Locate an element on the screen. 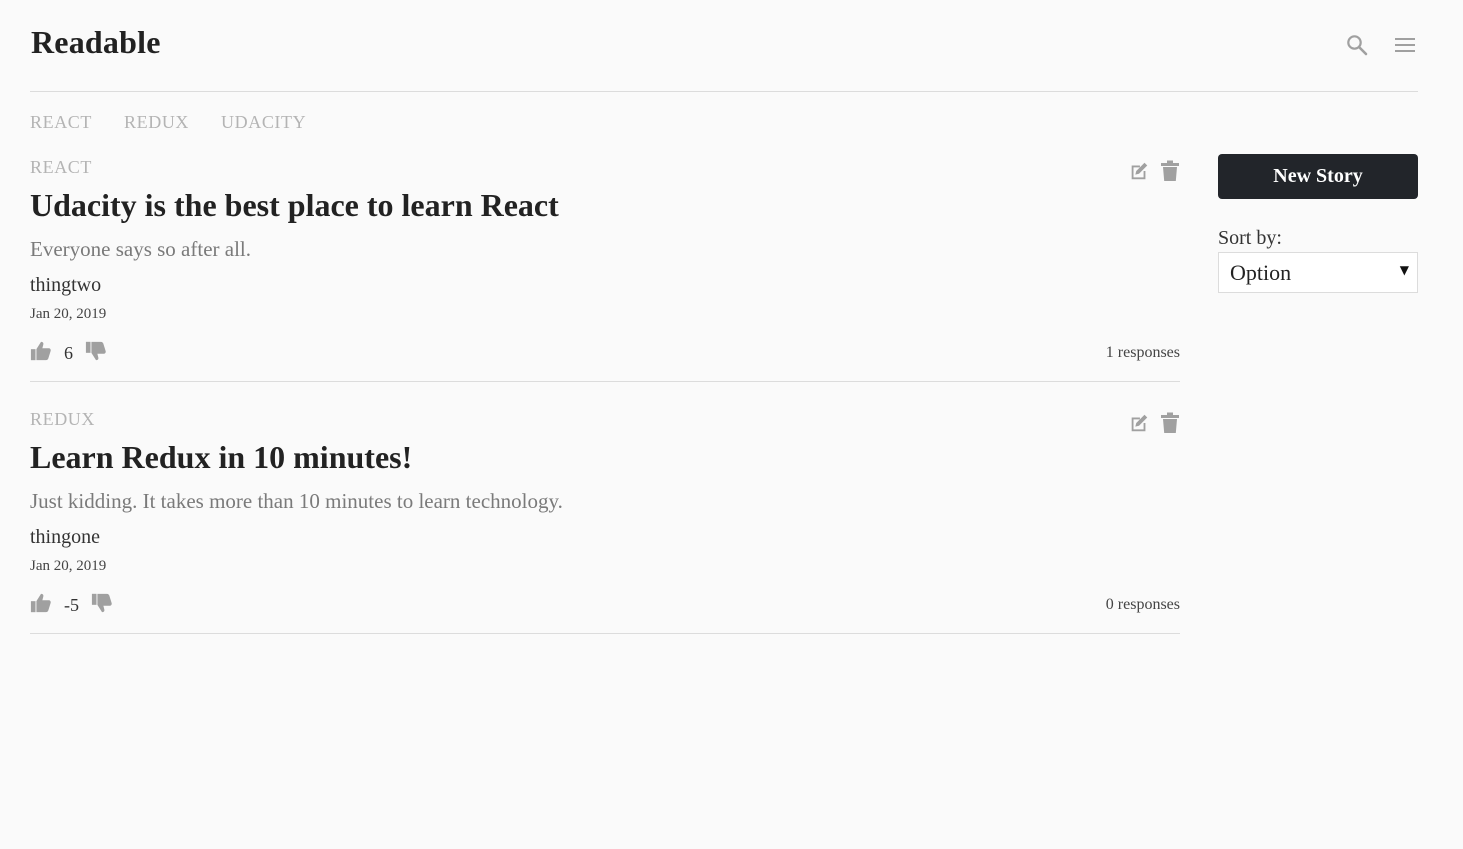  post-author: thingtwo is located at coordinates (66, 285).